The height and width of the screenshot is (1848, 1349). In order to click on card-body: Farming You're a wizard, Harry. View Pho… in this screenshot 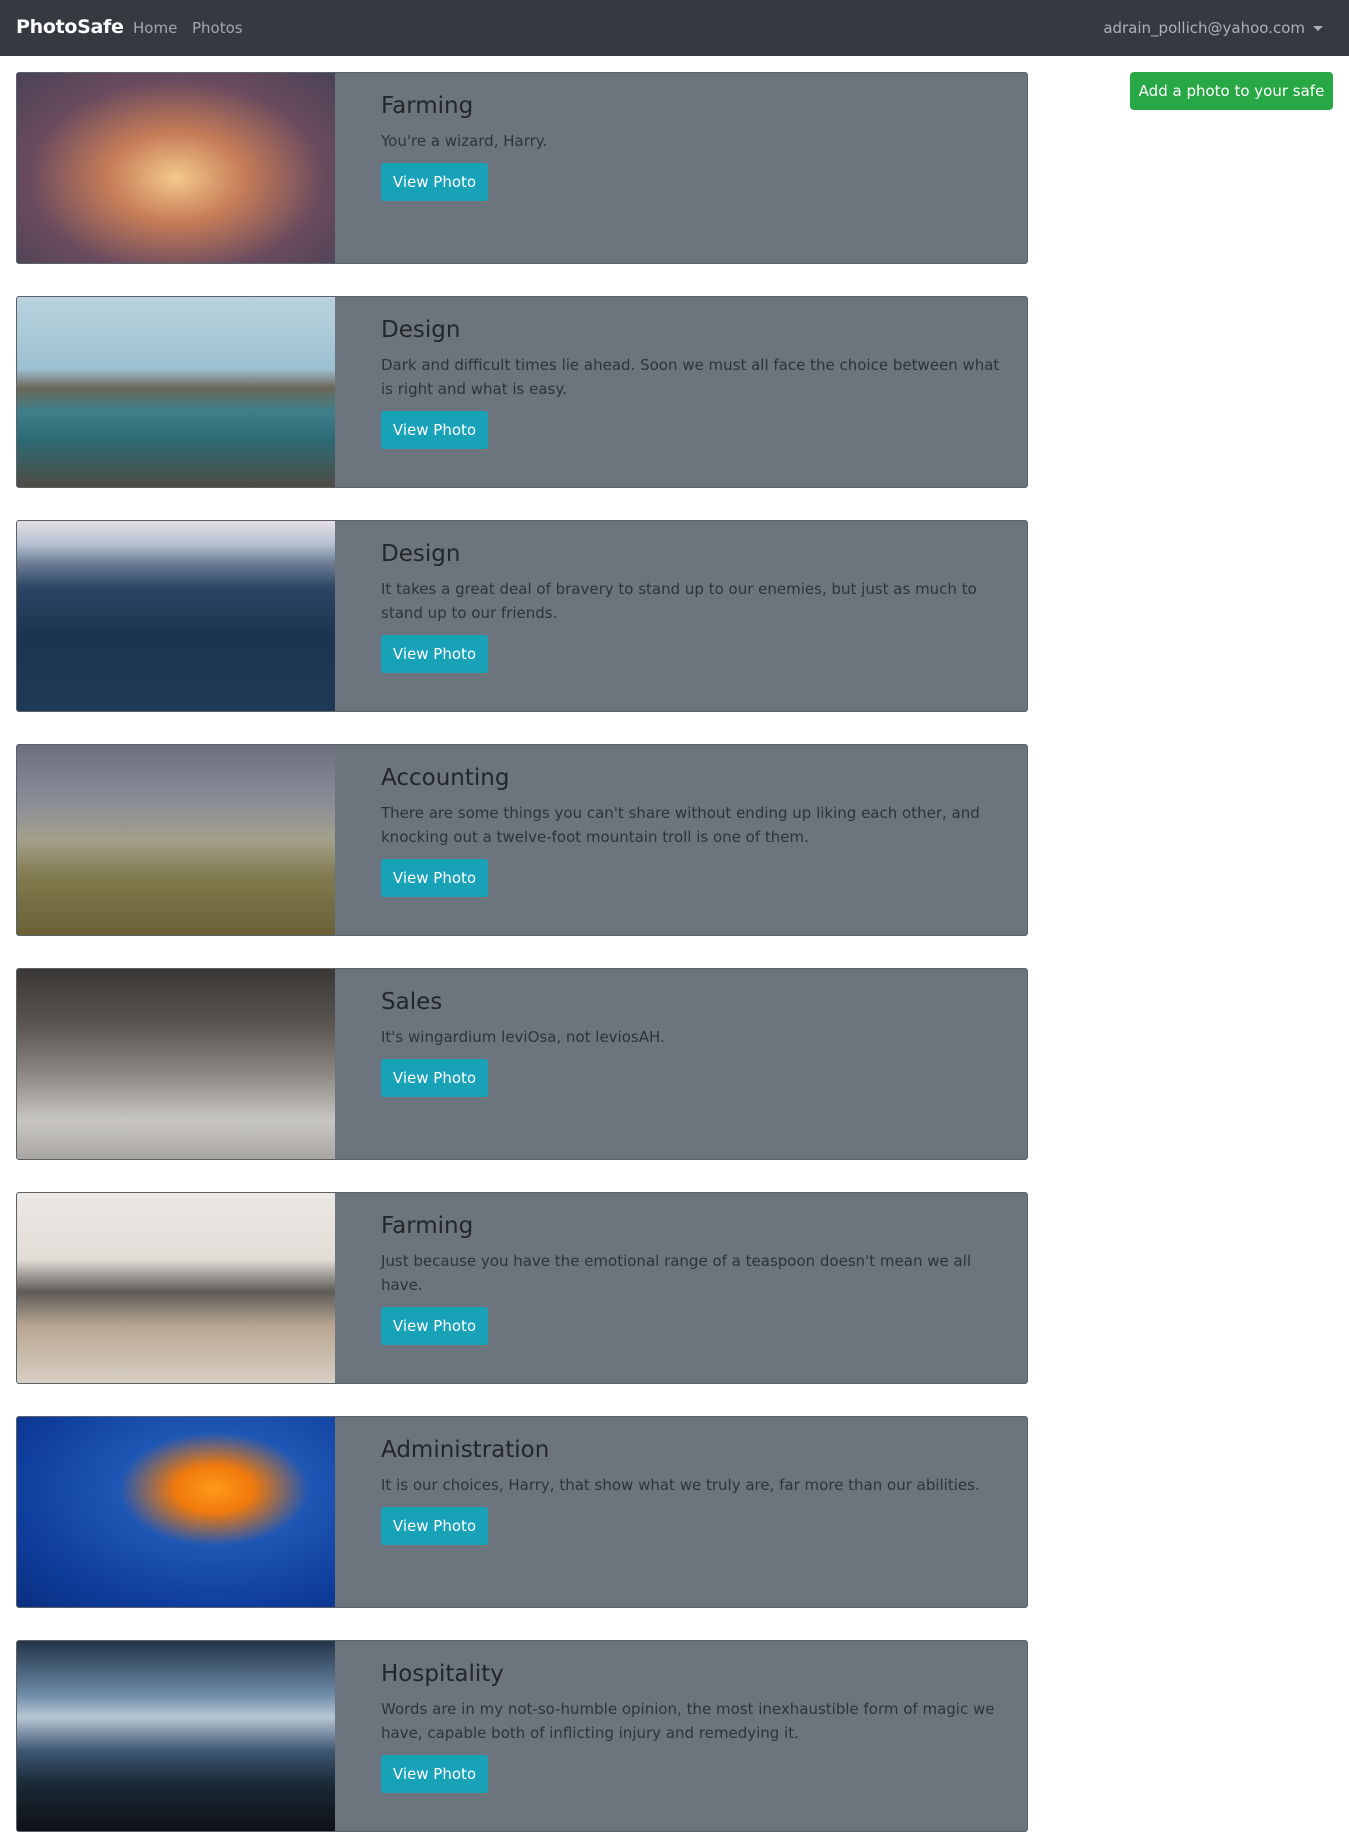, I will do `click(695, 146)`.